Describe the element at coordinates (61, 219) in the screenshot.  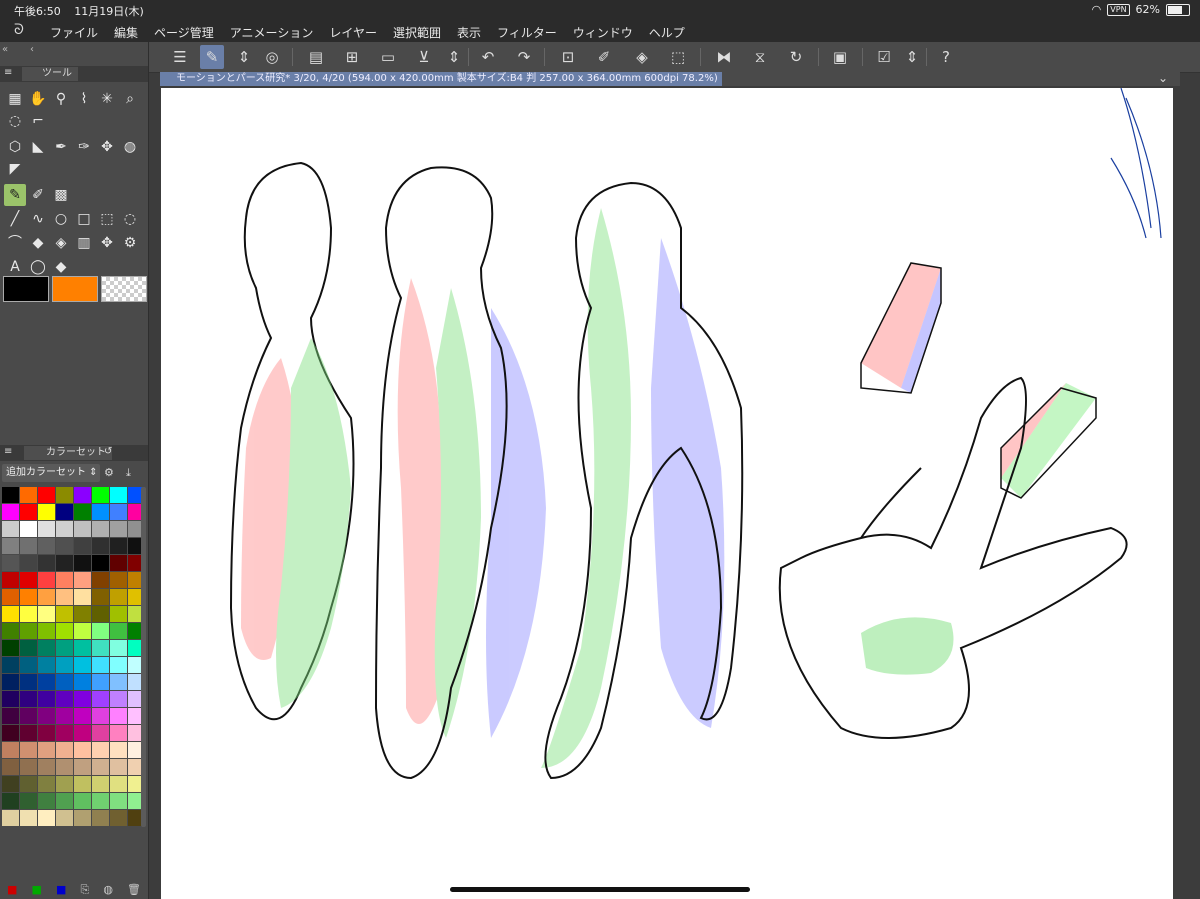
I see `ellipse-icon: ○` at that location.